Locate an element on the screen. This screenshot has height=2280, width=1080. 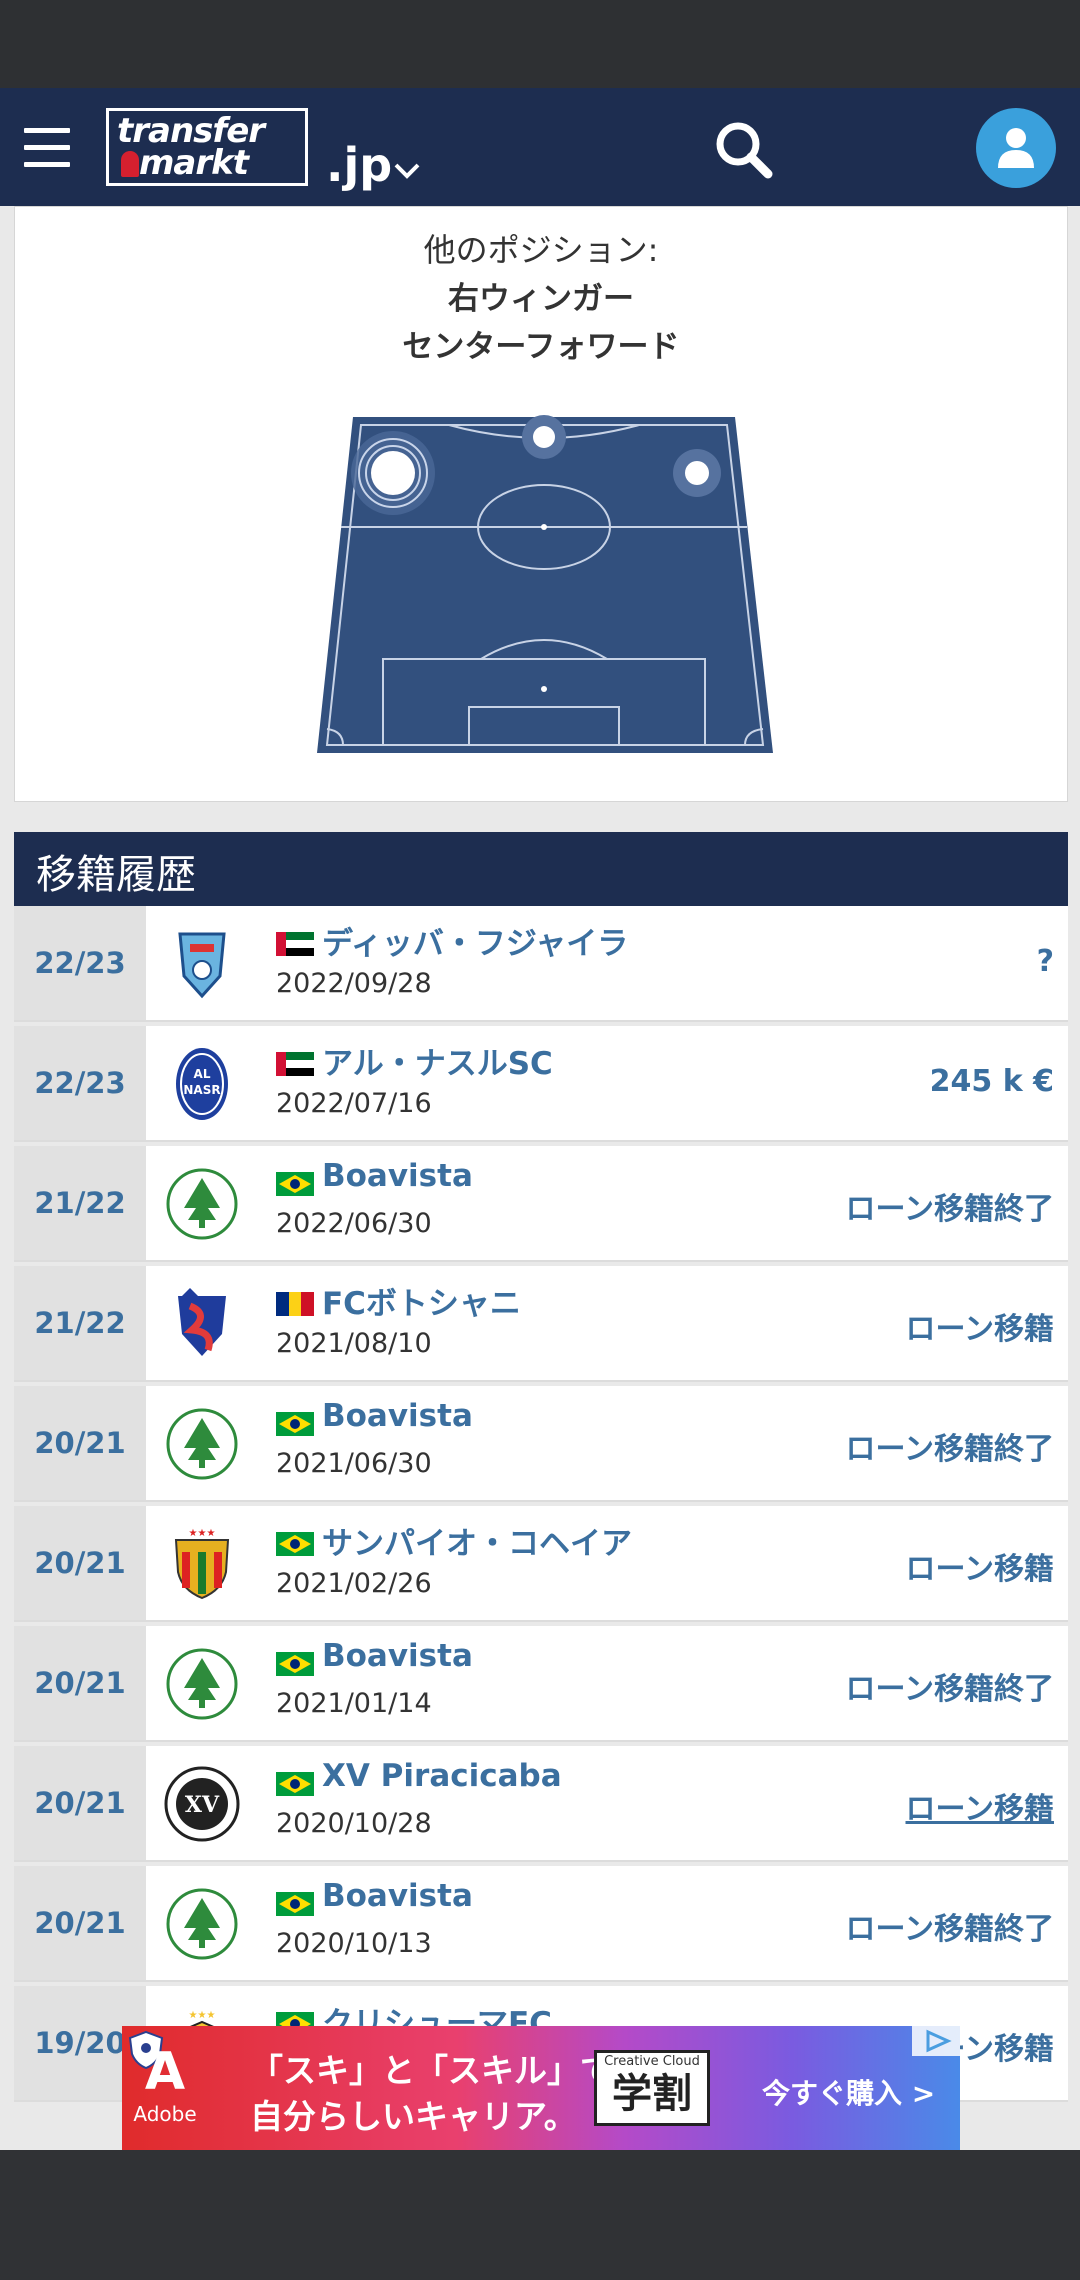
site-logo: transfer markt is located at coordinates (207, 147).